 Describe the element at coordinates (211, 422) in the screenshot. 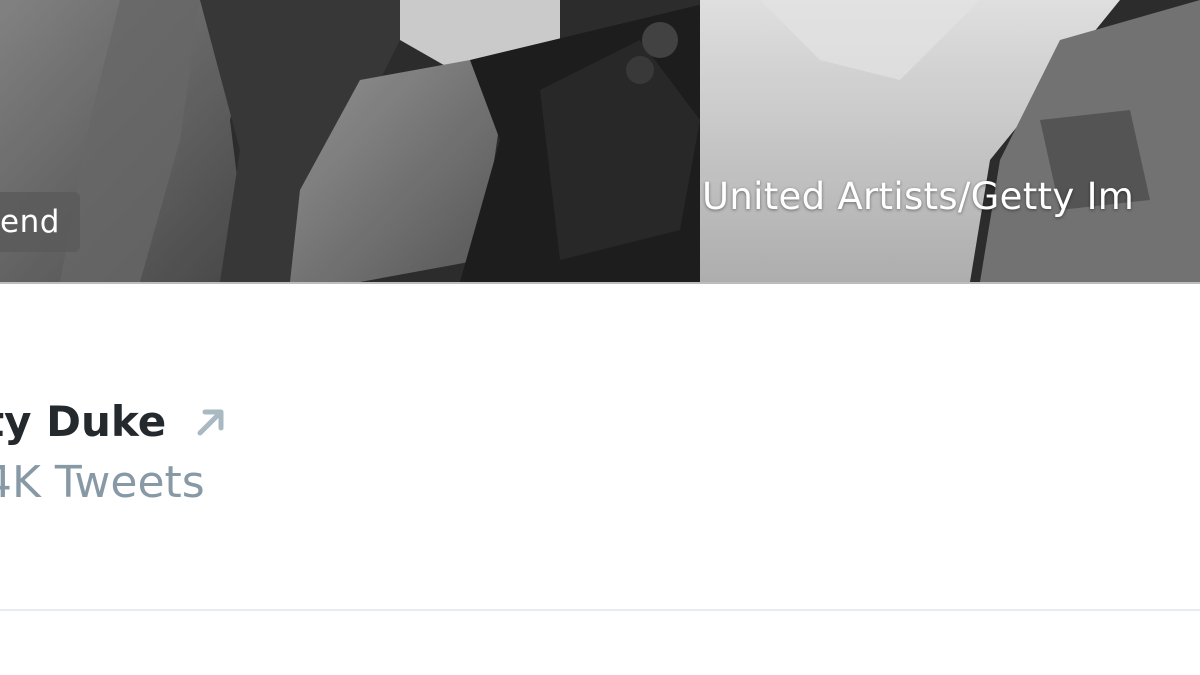

I see `external-link-arrow-icon` at that location.